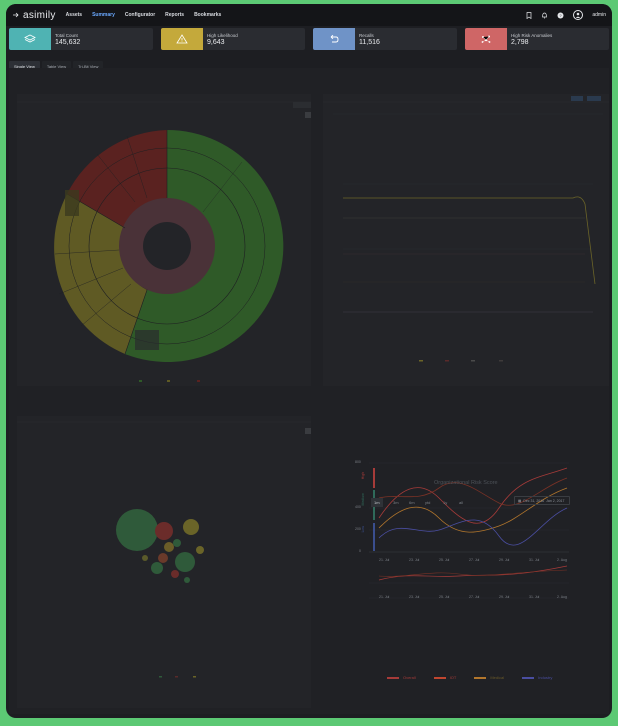 Image resolution: width=618 pixels, height=726 pixels. Describe the element at coordinates (544, 15) in the screenshot. I see `bell-icon` at that location.